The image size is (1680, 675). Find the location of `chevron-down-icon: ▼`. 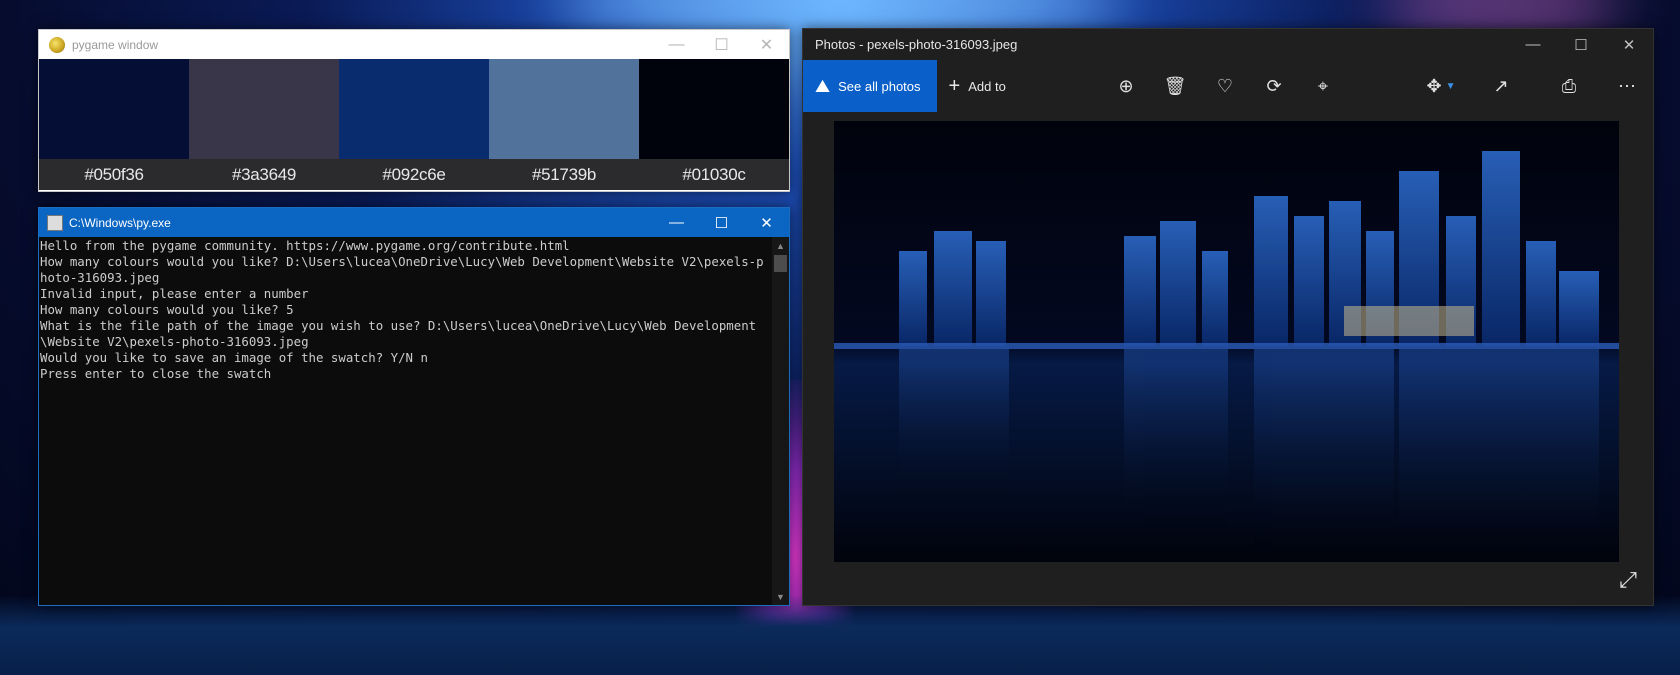

chevron-down-icon: ▼ is located at coordinates (1450, 86).